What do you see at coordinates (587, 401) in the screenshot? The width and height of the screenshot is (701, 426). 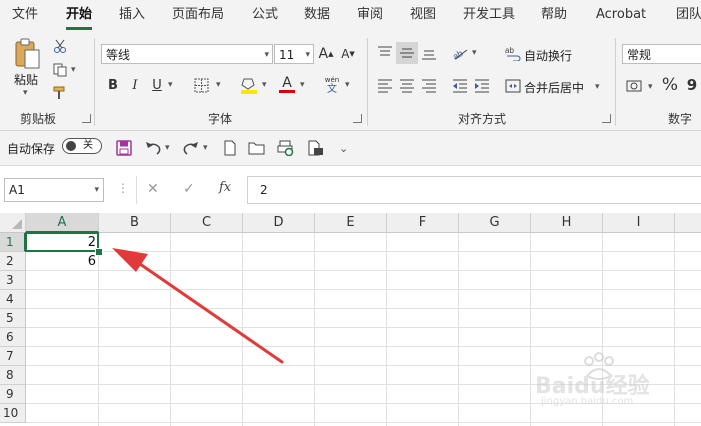 I see `watermark-url: jingyan.baidu.com` at bounding box center [587, 401].